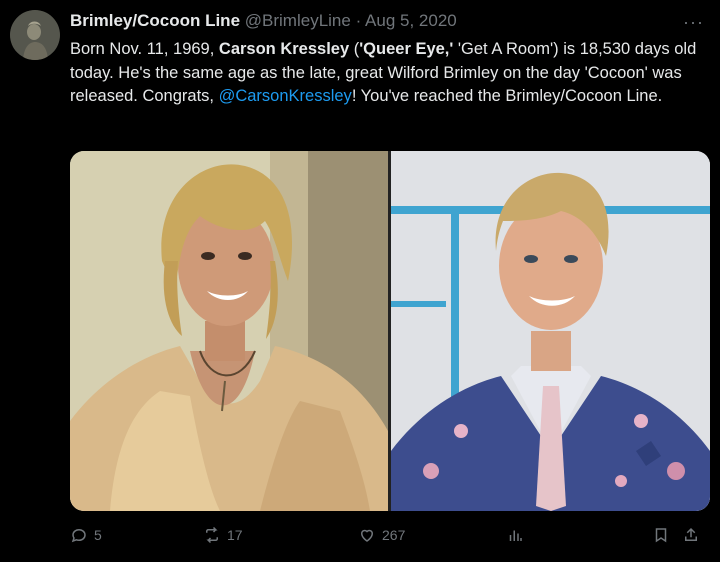 The image size is (720, 562). Describe the element at coordinates (35, 35) in the screenshot. I see `avatar` at that location.